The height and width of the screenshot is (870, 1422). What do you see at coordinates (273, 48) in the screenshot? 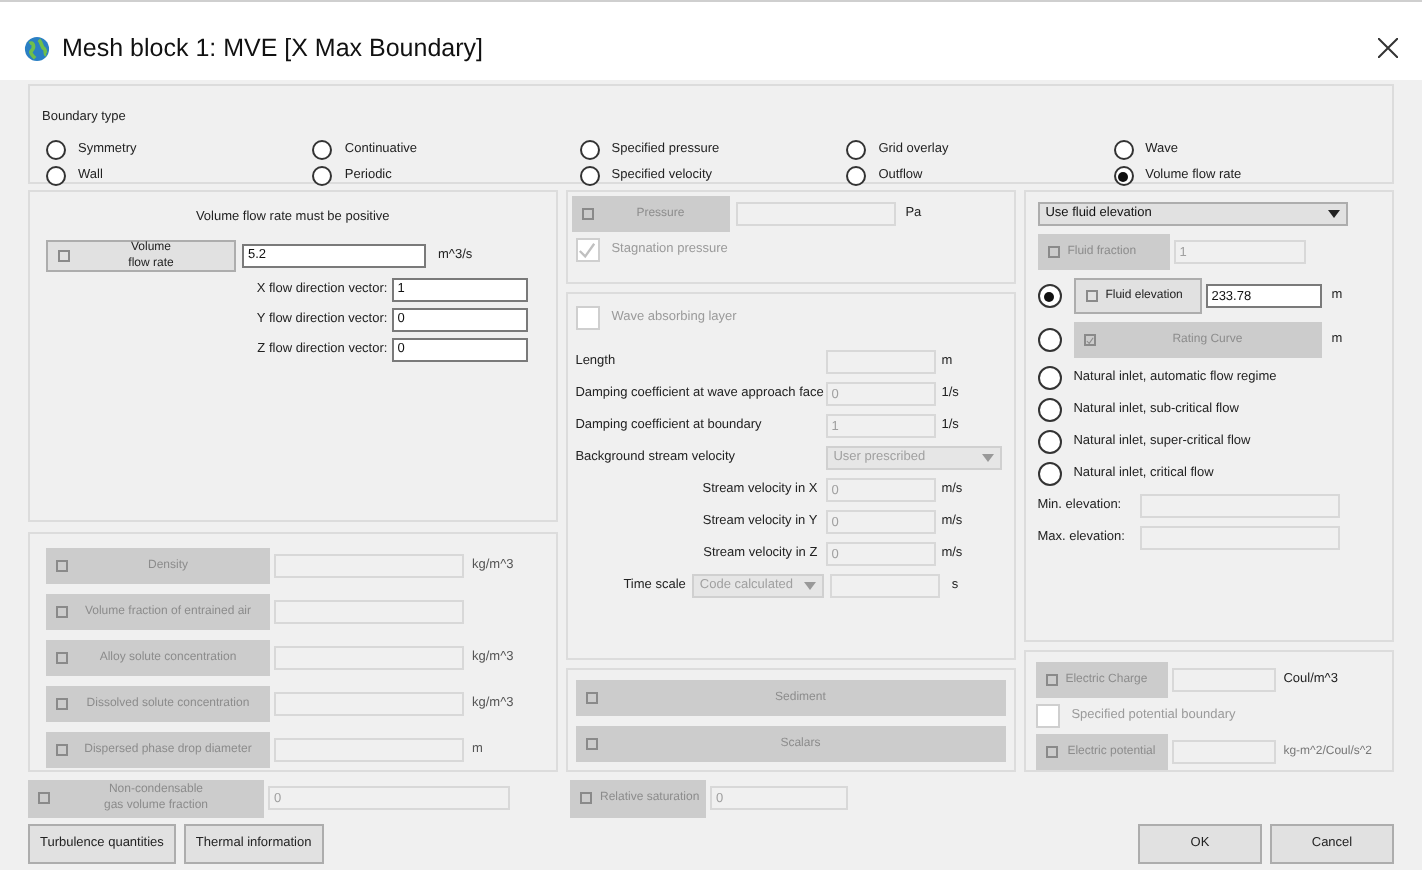
I see `window-title: Mesh block 1: MVE [X Max Boundary]` at bounding box center [273, 48].